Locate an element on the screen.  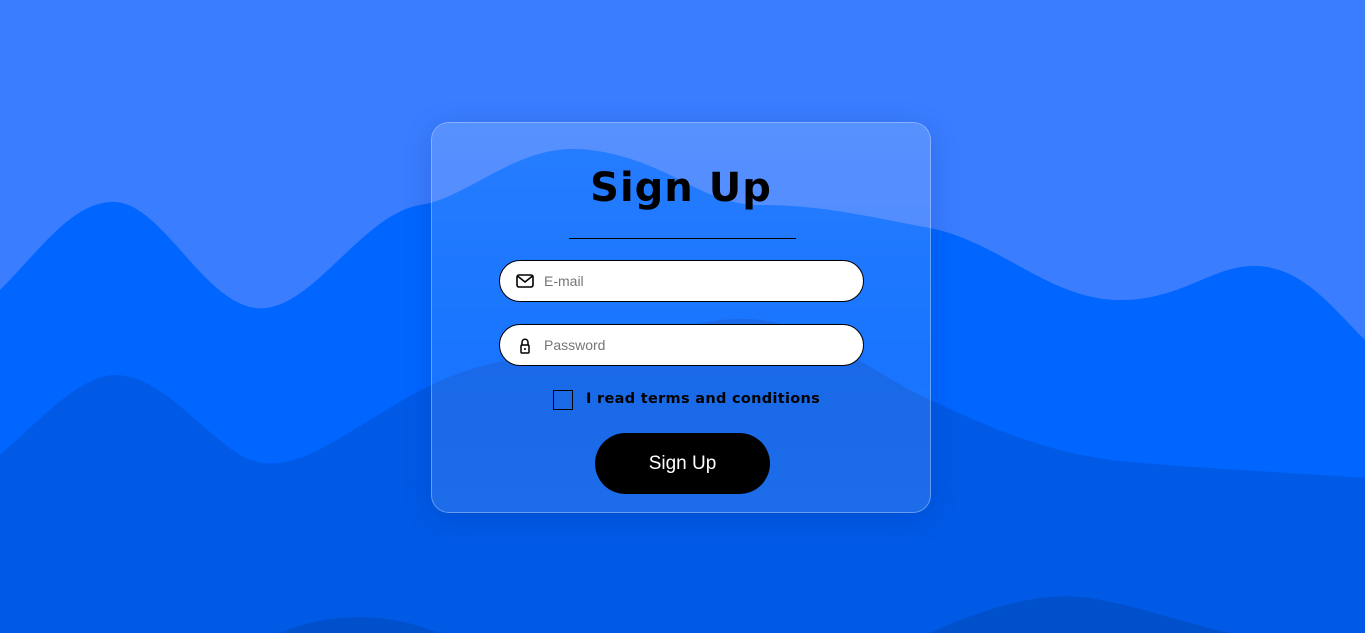
sign-up-button: Sign Up is located at coordinates (682, 463).